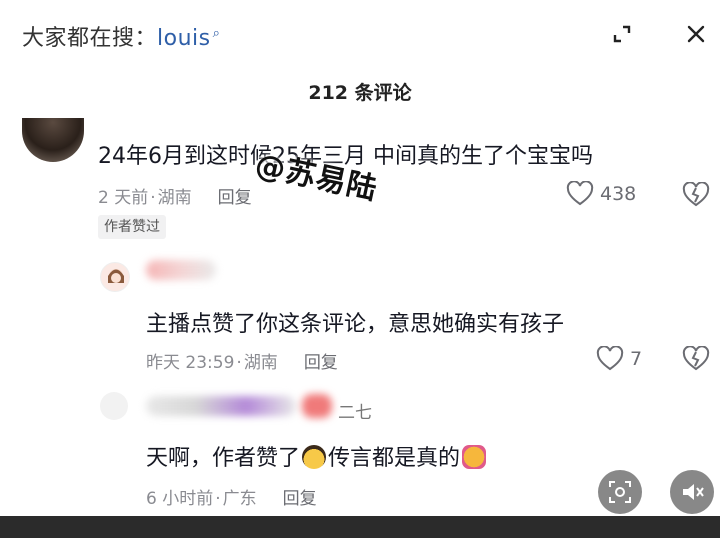 This screenshot has width=720, height=538. What do you see at coordinates (190, 363) in the screenshot?
I see `comment-time: 昨天 23:59` at bounding box center [190, 363].